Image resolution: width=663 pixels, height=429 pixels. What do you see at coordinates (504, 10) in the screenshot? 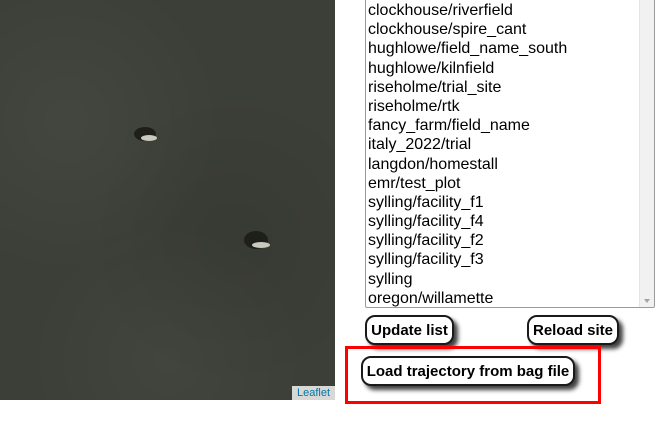
I see `site-list-option: clockhouse/riverfield` at bounding box center [504, 10].